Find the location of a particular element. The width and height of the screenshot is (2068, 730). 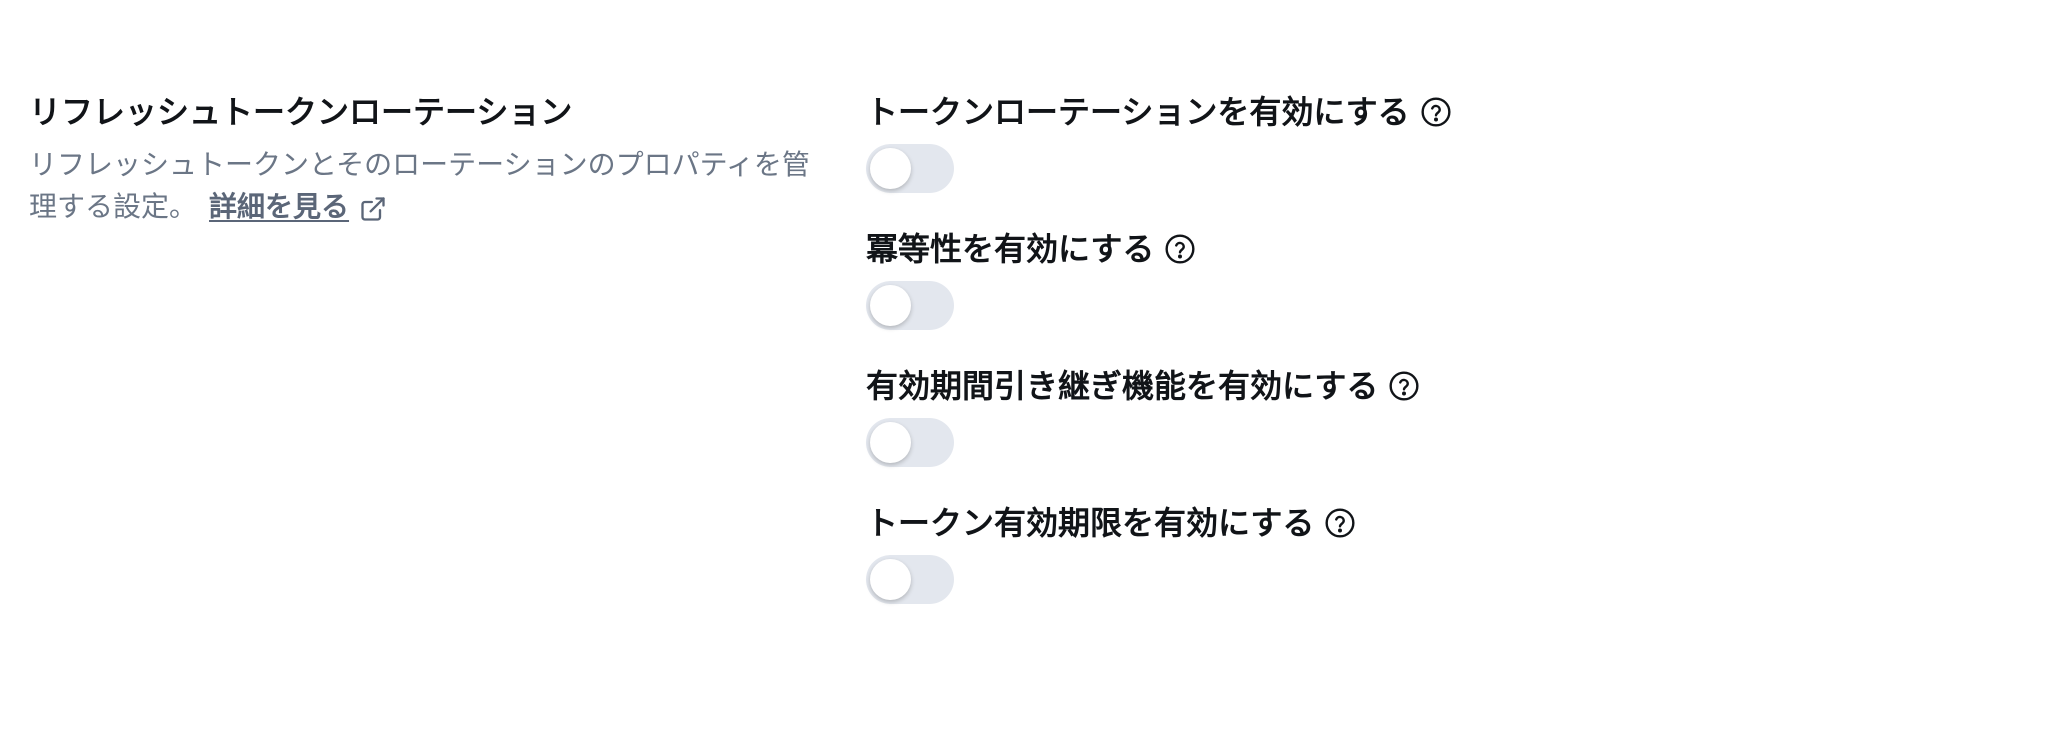

setting-lifetime-inheritance: 有効期間引き継ぎ機能を有効にする is located at coordinates (1416, 432).